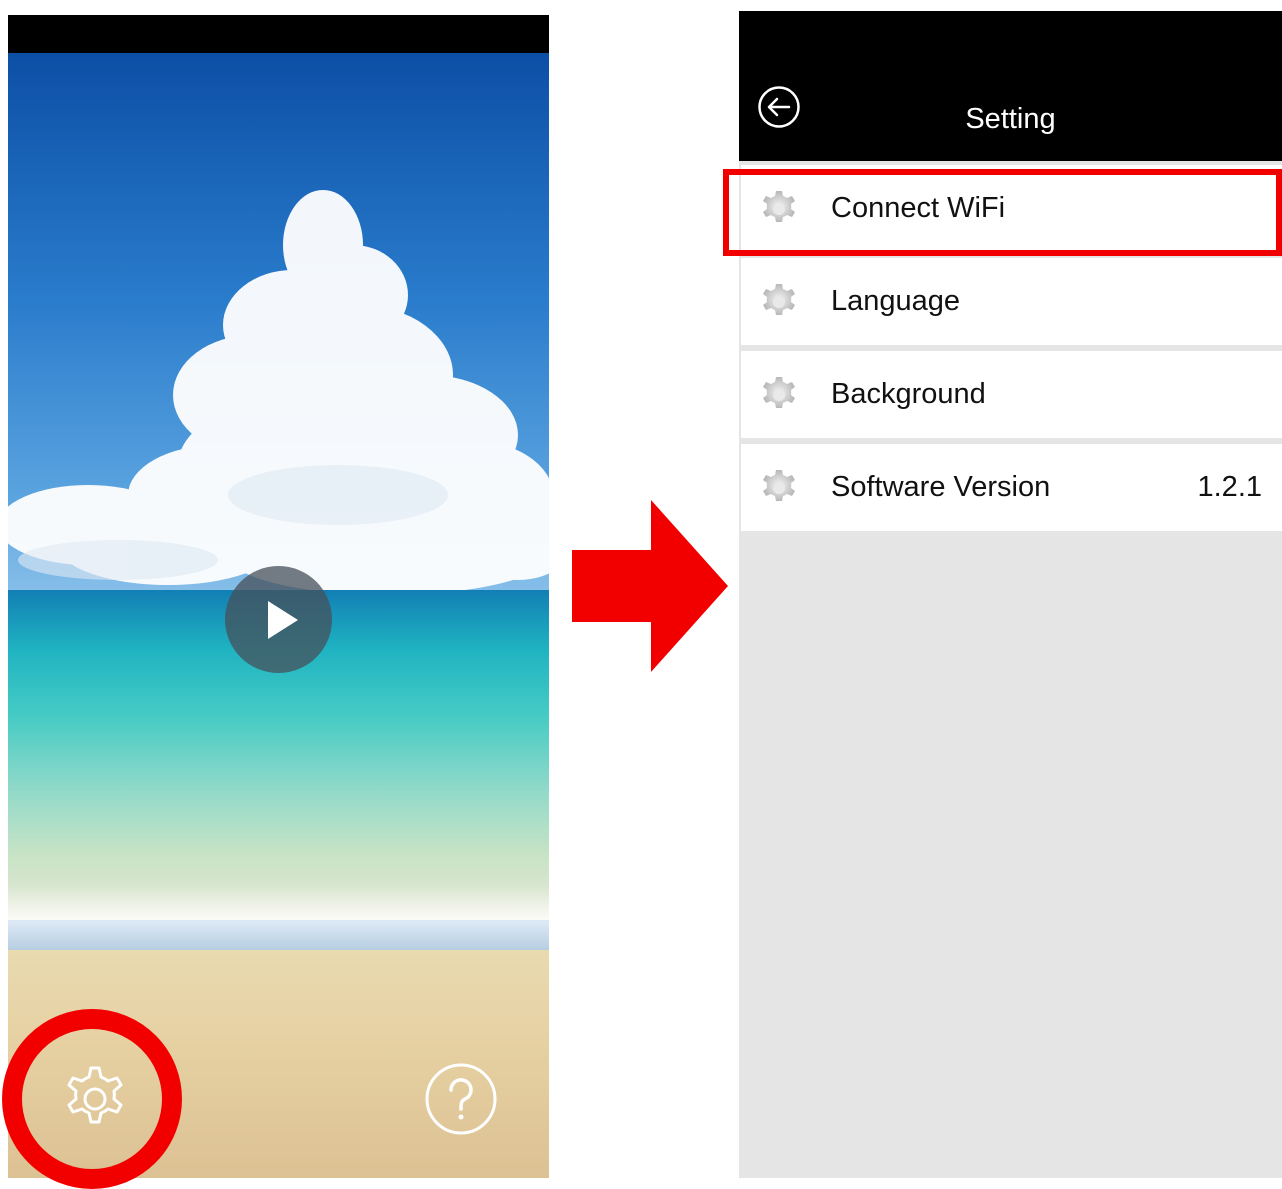 The height and width of the screenshot is (1189, 1282). I want to click on menu-item-background: Background, so click(1011, 394).